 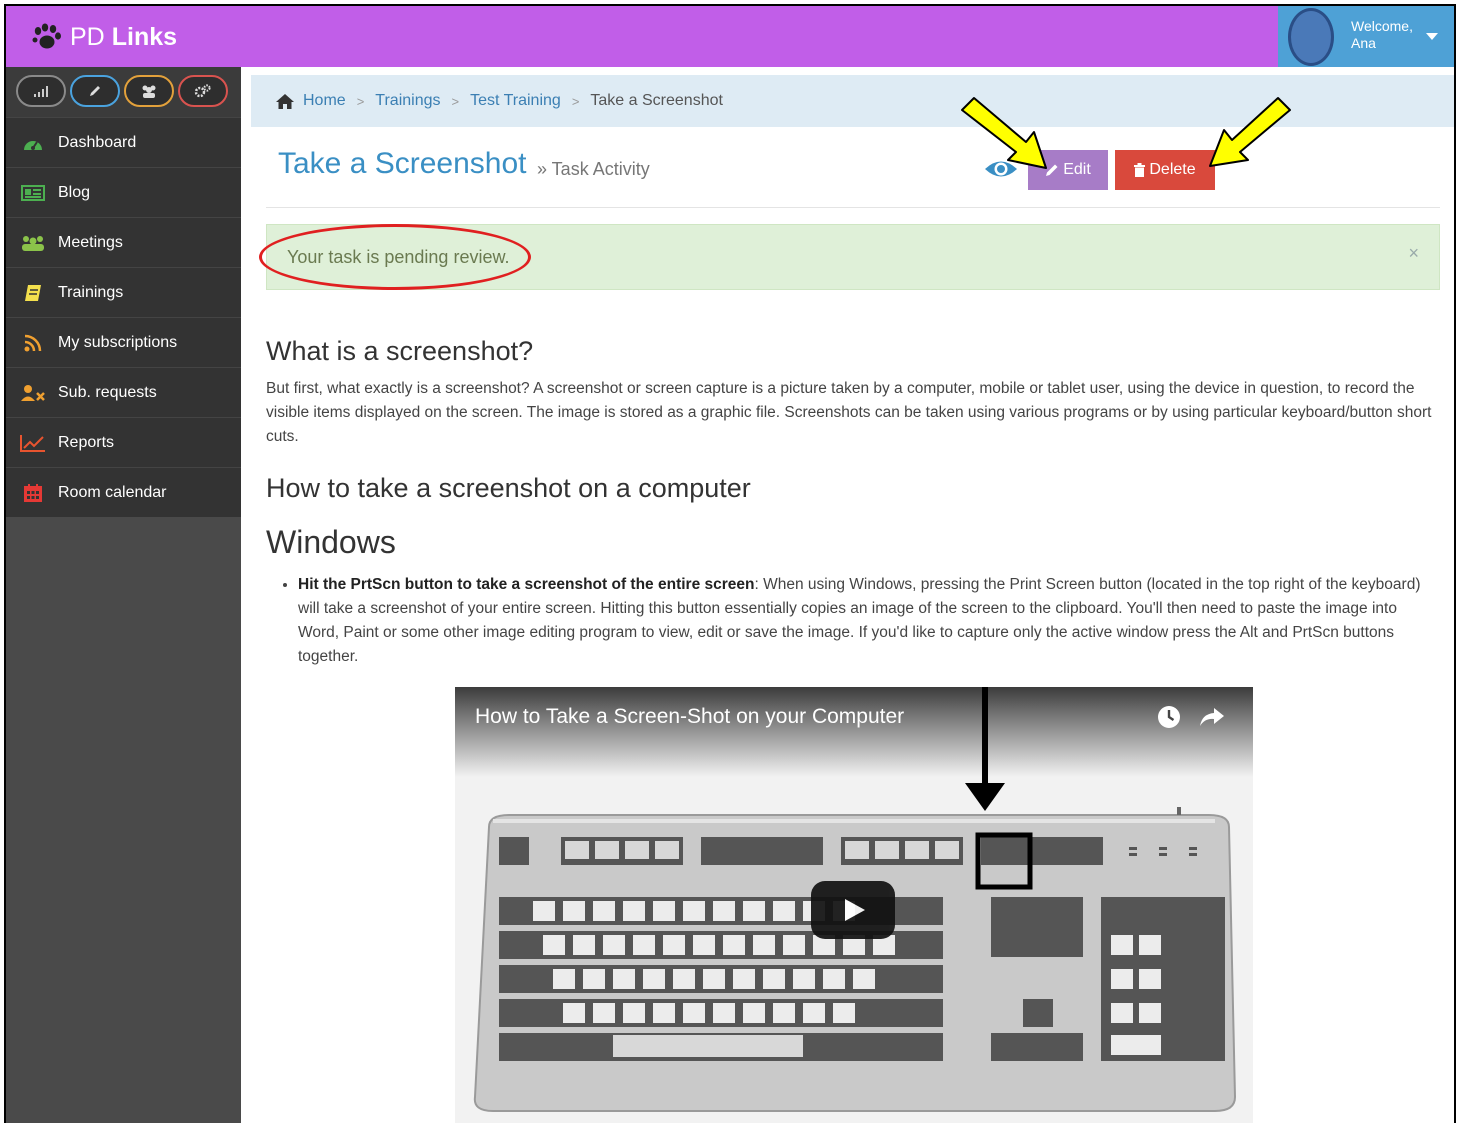 I want to click on sidebar-item-trainings: Trainings, so click(x=123, y=292).